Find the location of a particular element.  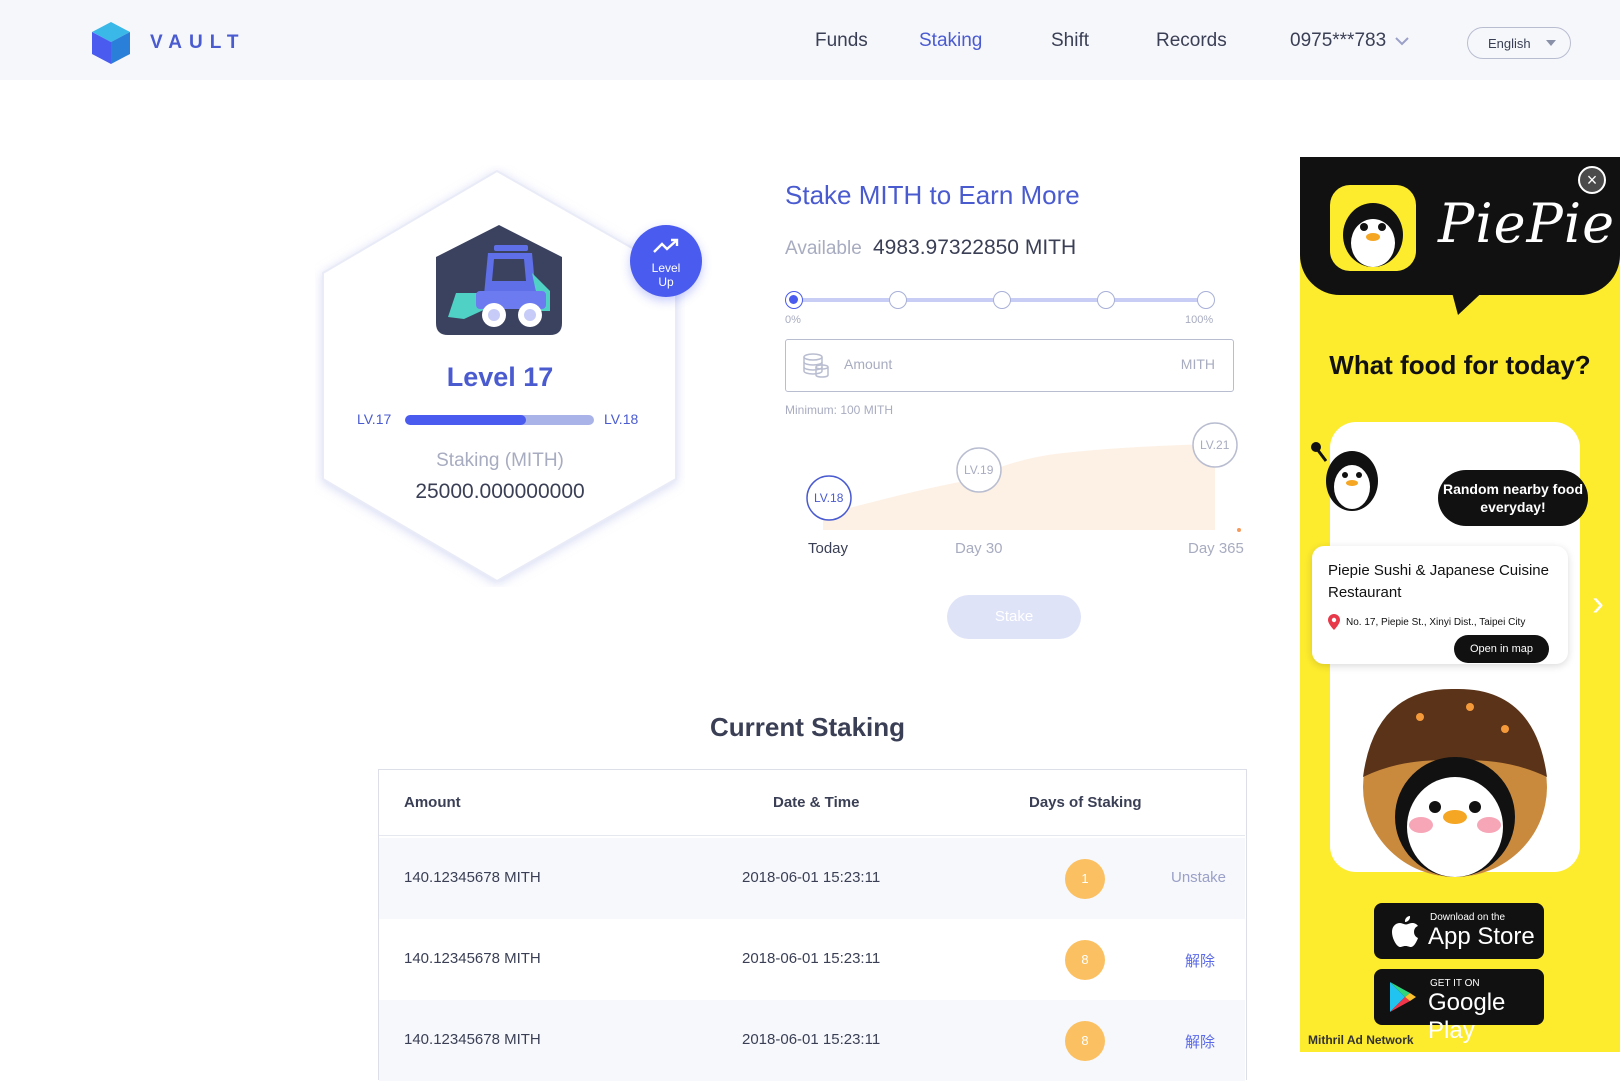

stake-title: Stake MITH to Earn More is located at coordinates (932, 195).